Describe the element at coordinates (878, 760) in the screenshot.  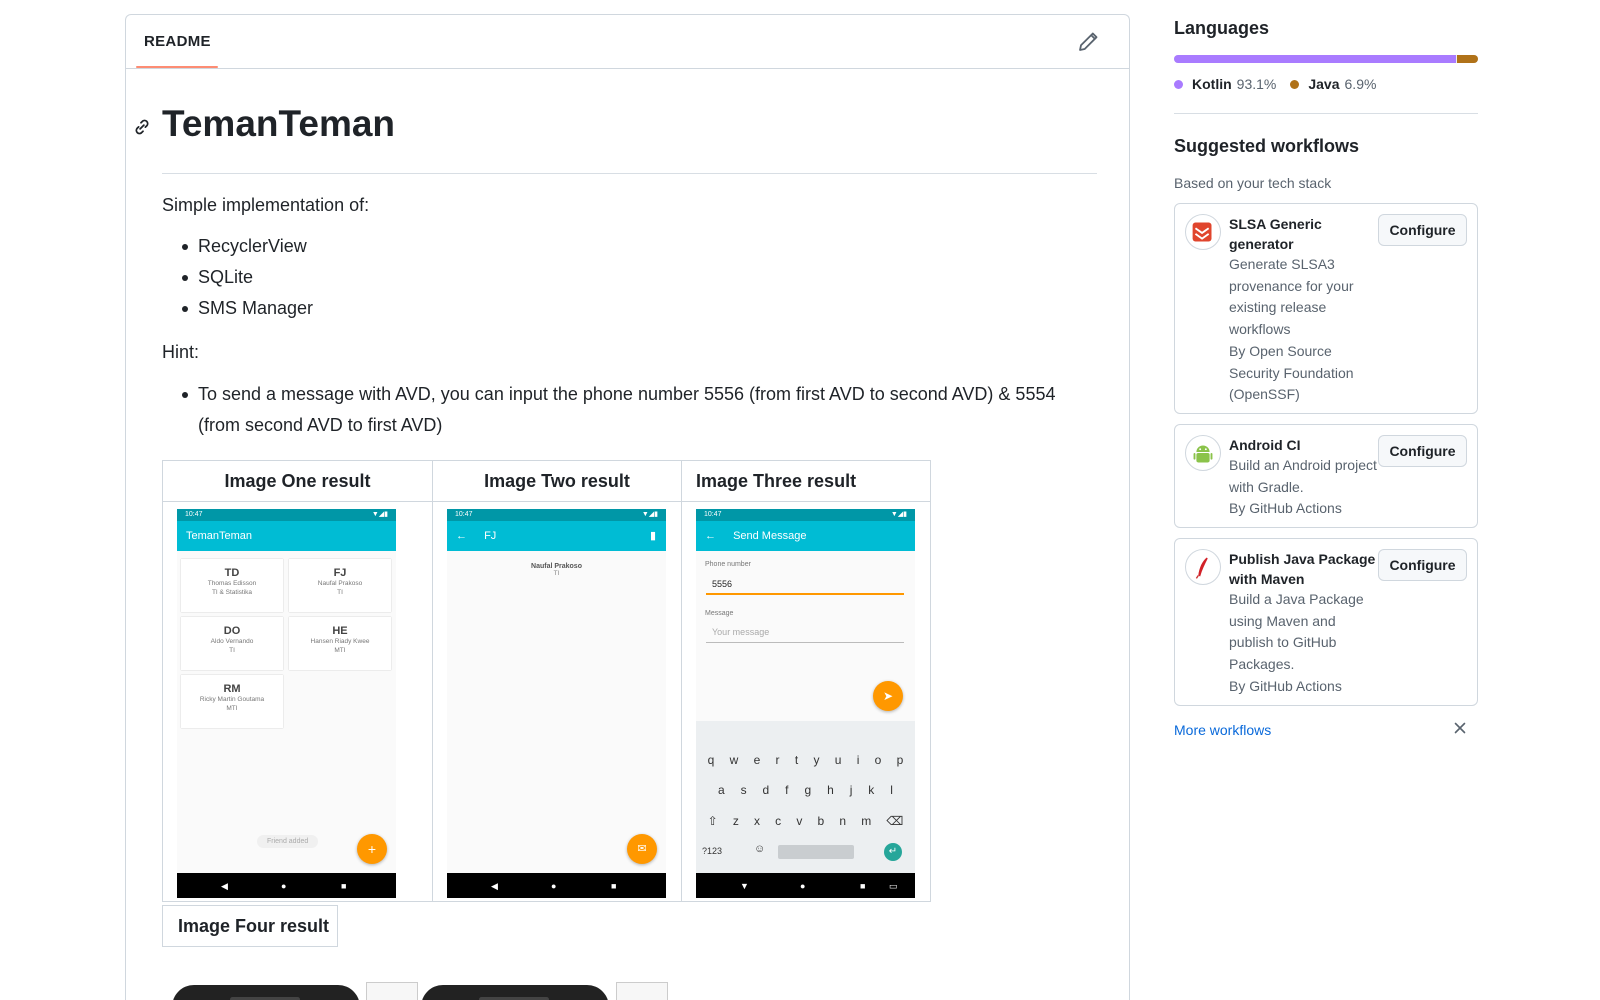
I see `key: o` at that location.